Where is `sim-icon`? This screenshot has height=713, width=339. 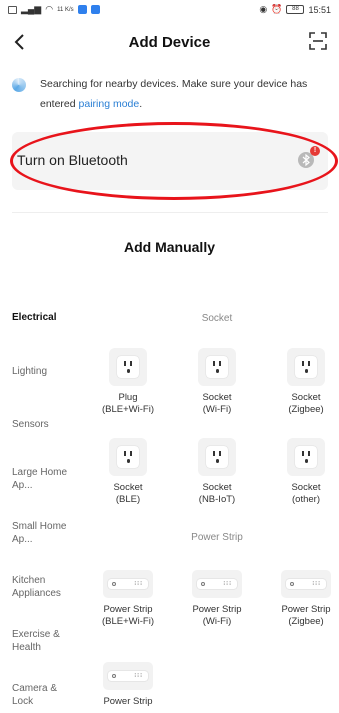 sim-icon is located at coordinates (12, 9).